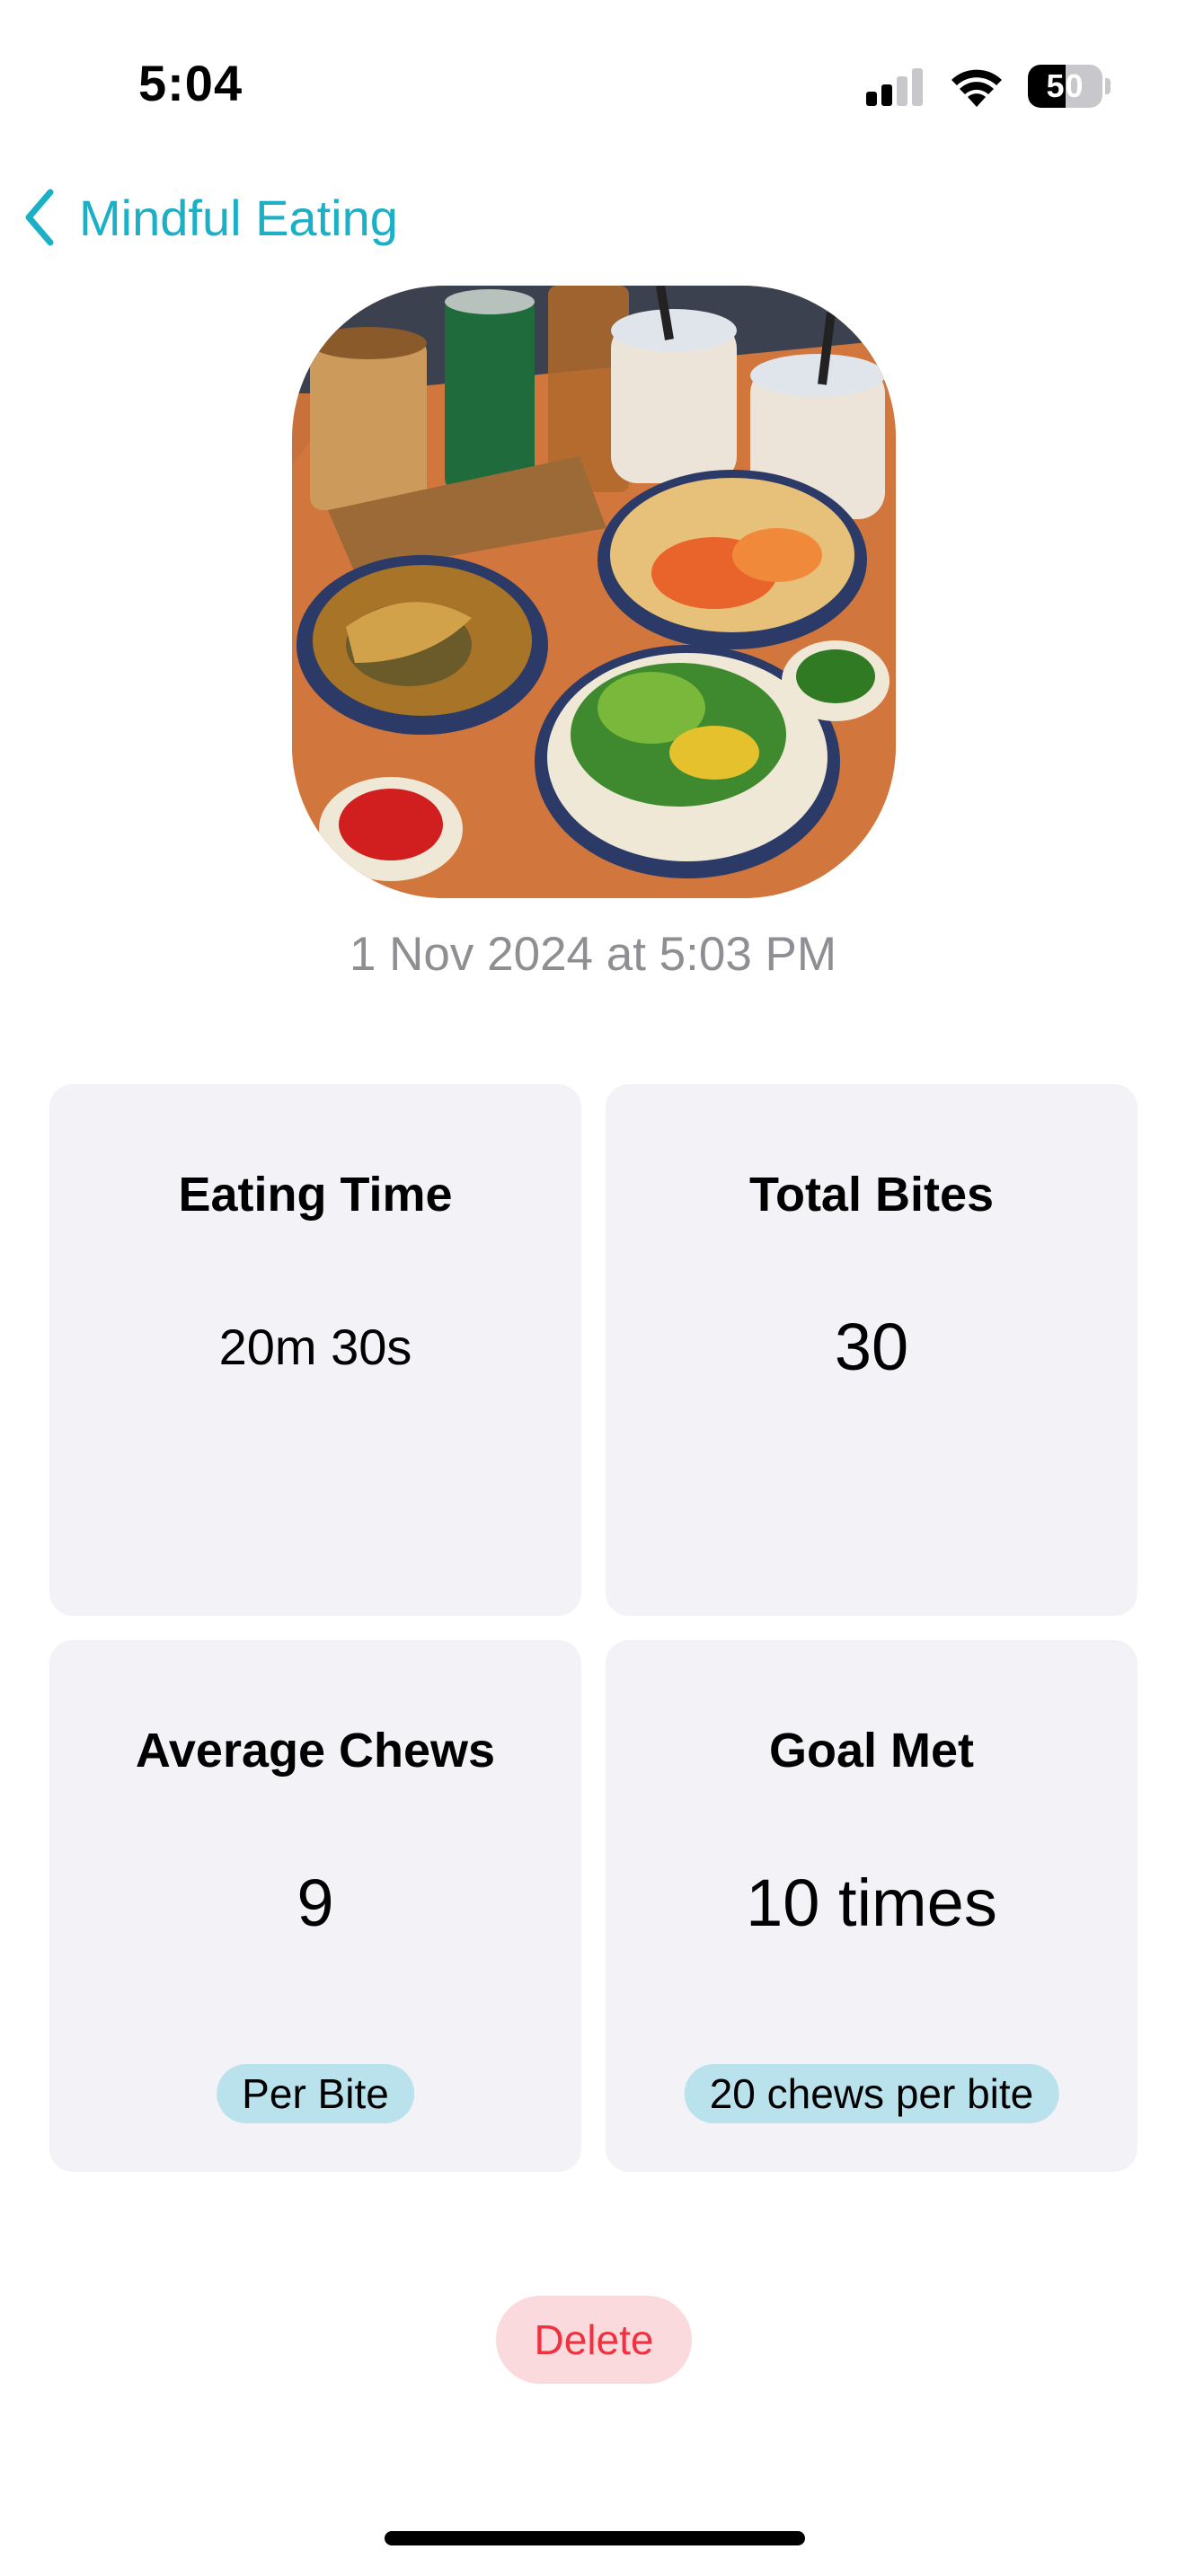 The image size is (1186, 2576). I want to click on meal-photo, so click(594, 592).